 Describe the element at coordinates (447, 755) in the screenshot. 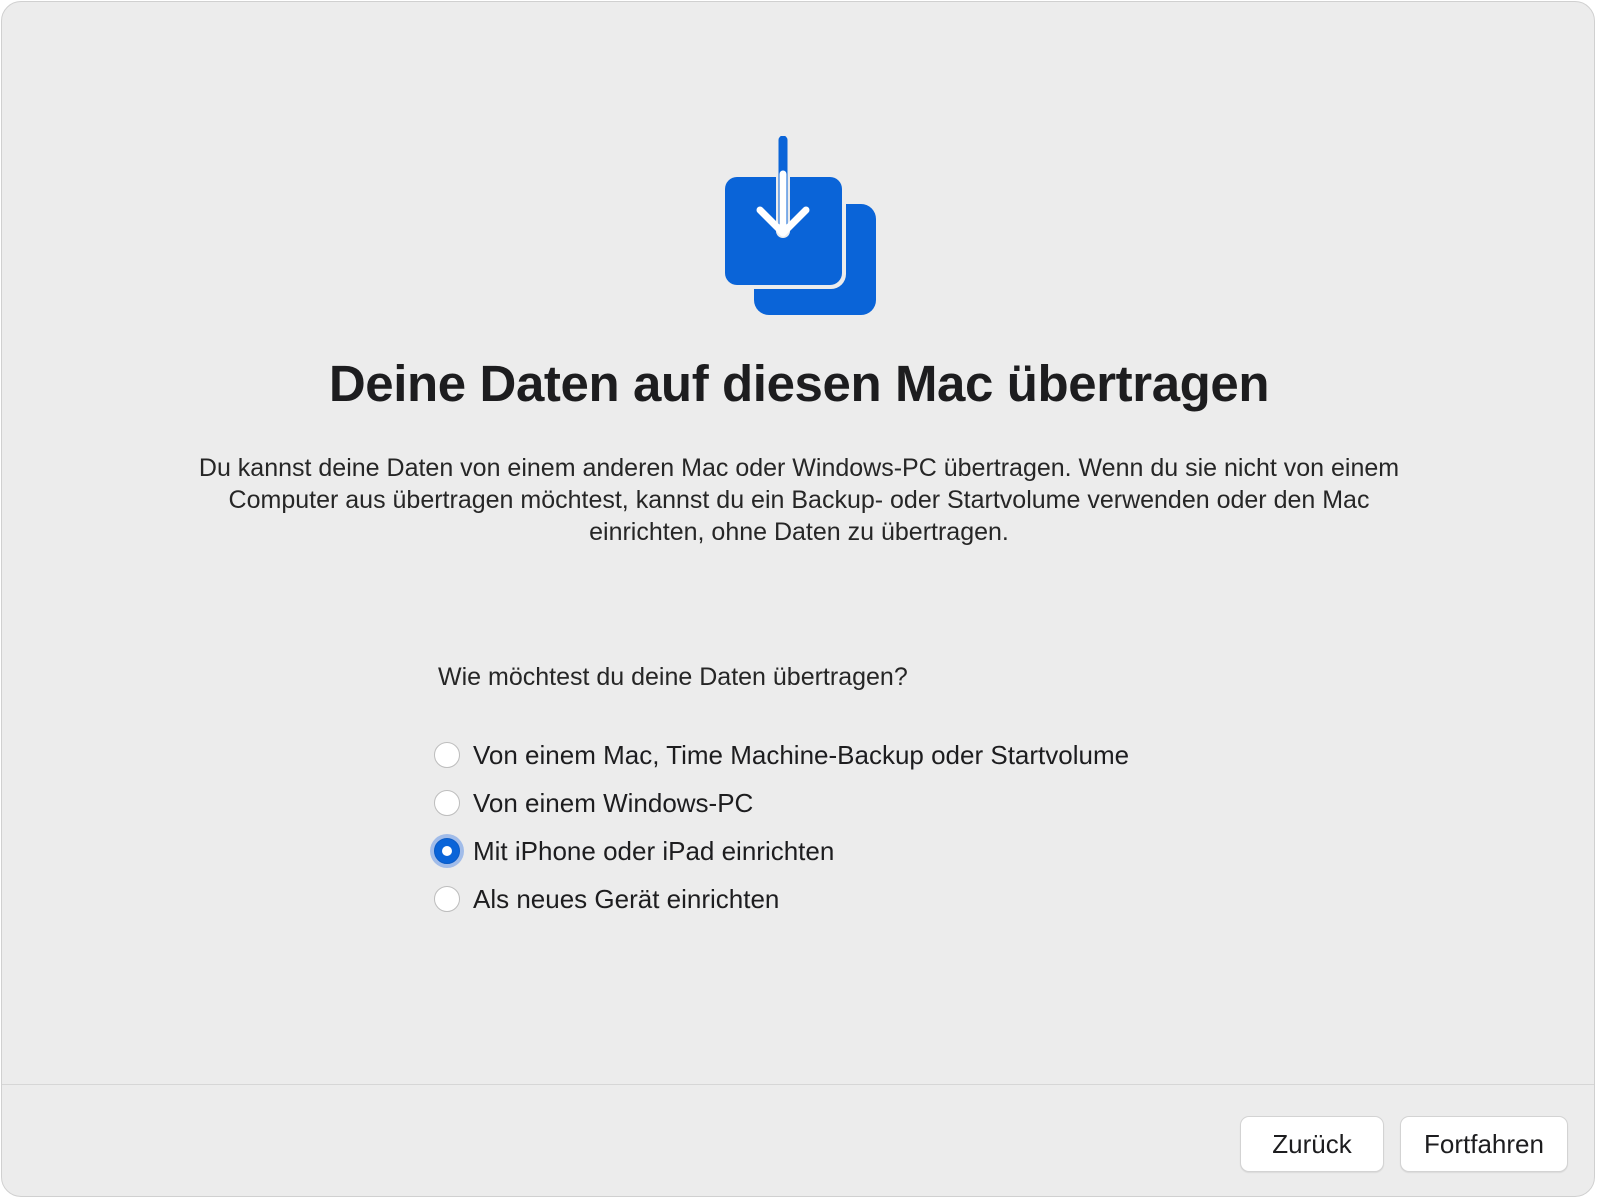

I see `radio-mac-backup` at that location.